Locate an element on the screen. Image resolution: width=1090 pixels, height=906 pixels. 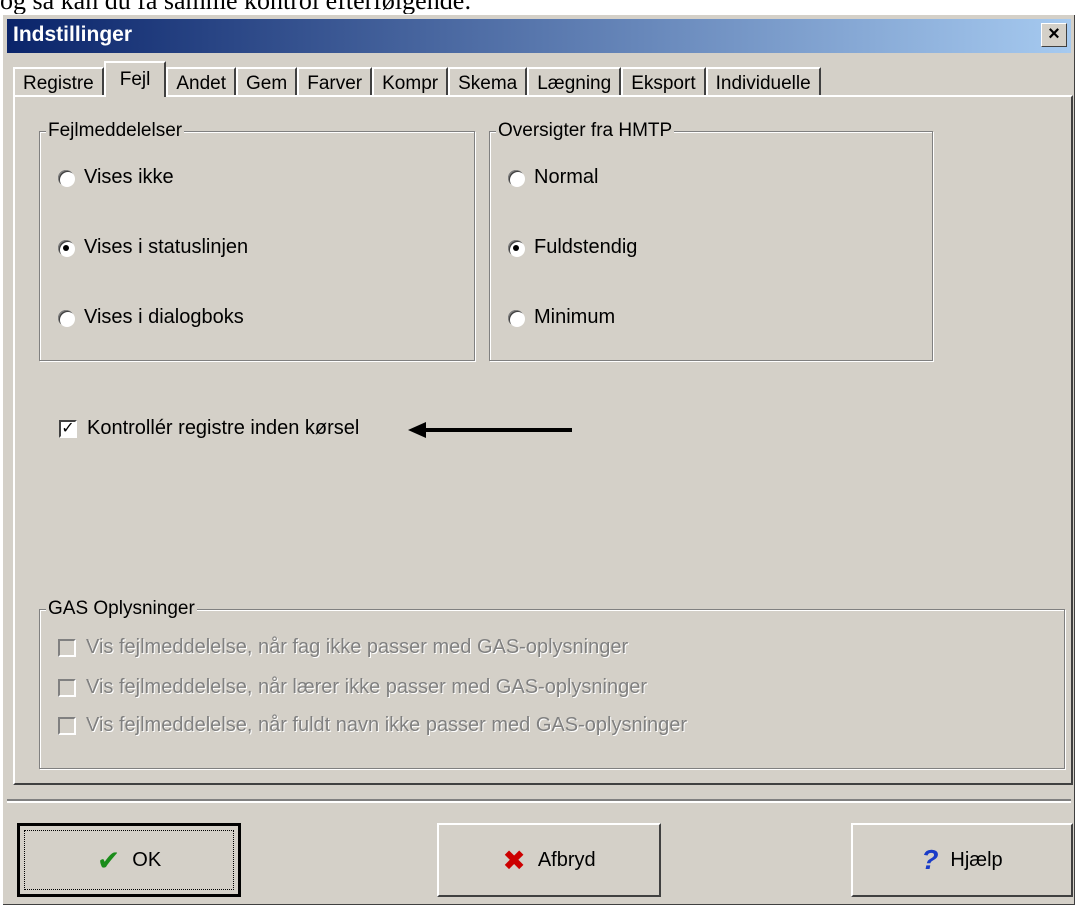
cancel-label: Afbryd is located at coordinates (566, 859).